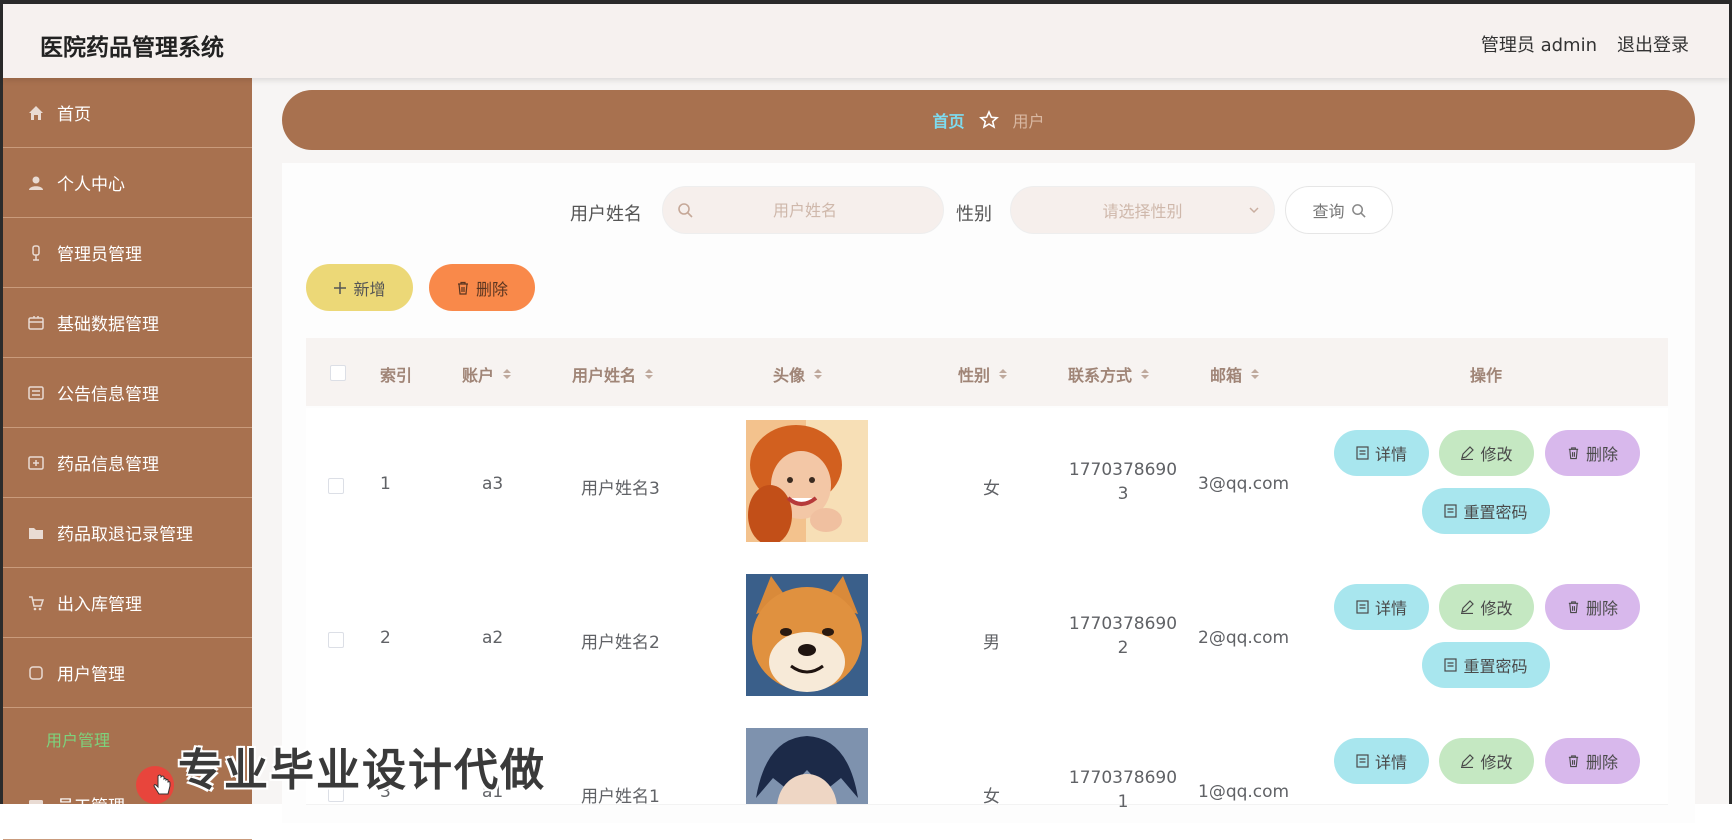  I want to click on add-button: 新增, so click(359, 287).